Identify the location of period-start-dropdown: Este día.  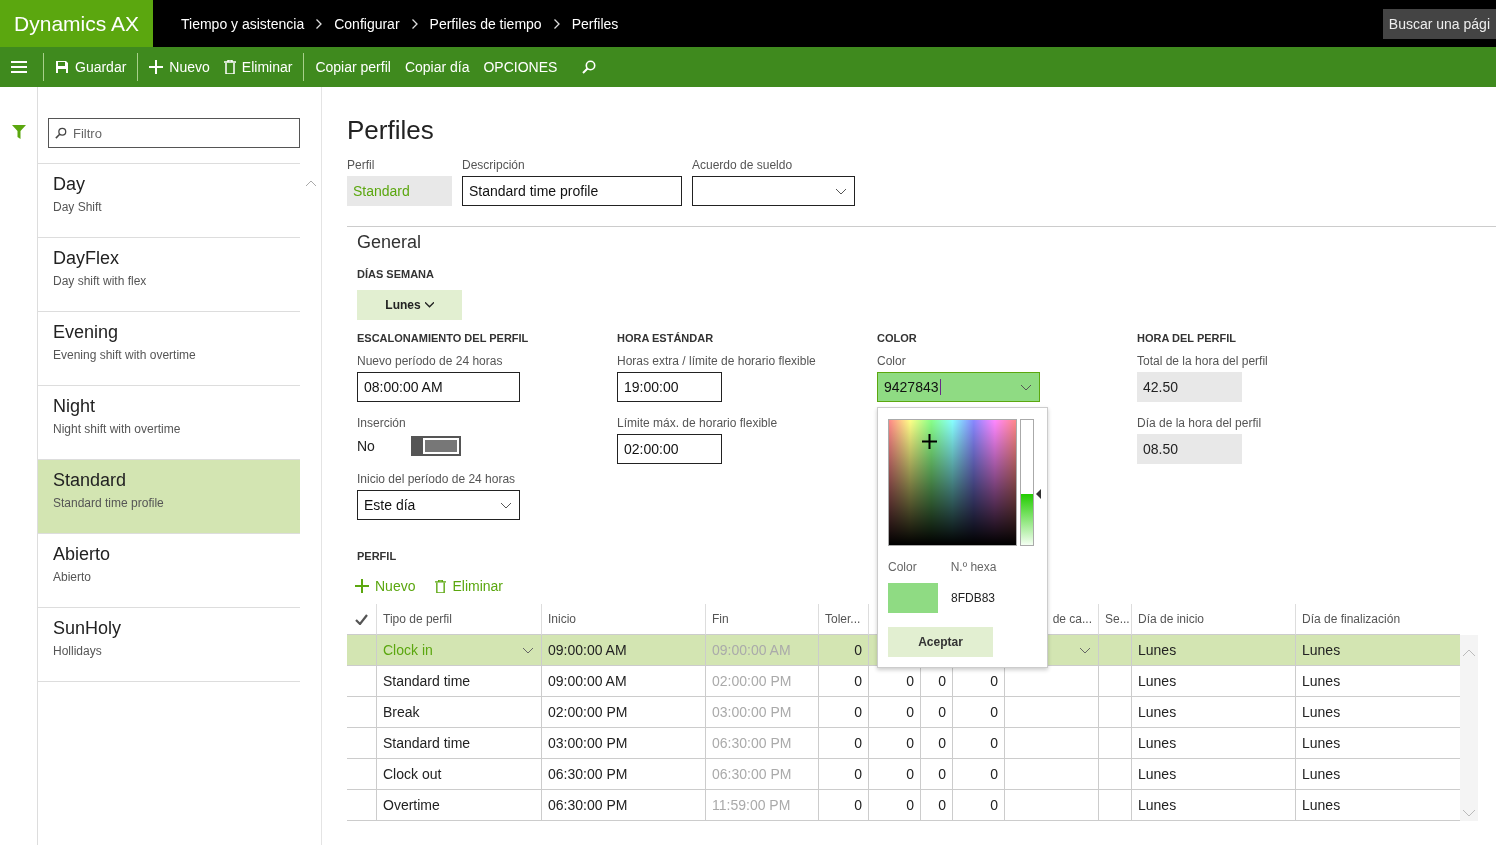
(438, 505).